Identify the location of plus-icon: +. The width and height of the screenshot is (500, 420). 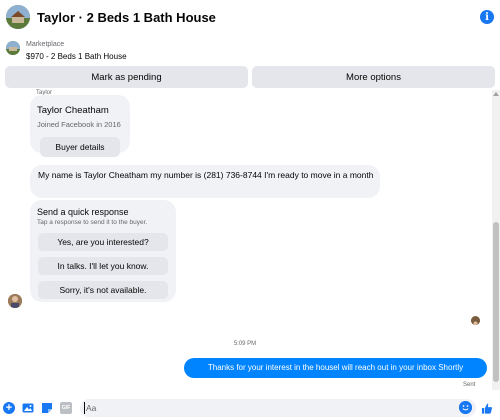
(9, 408).